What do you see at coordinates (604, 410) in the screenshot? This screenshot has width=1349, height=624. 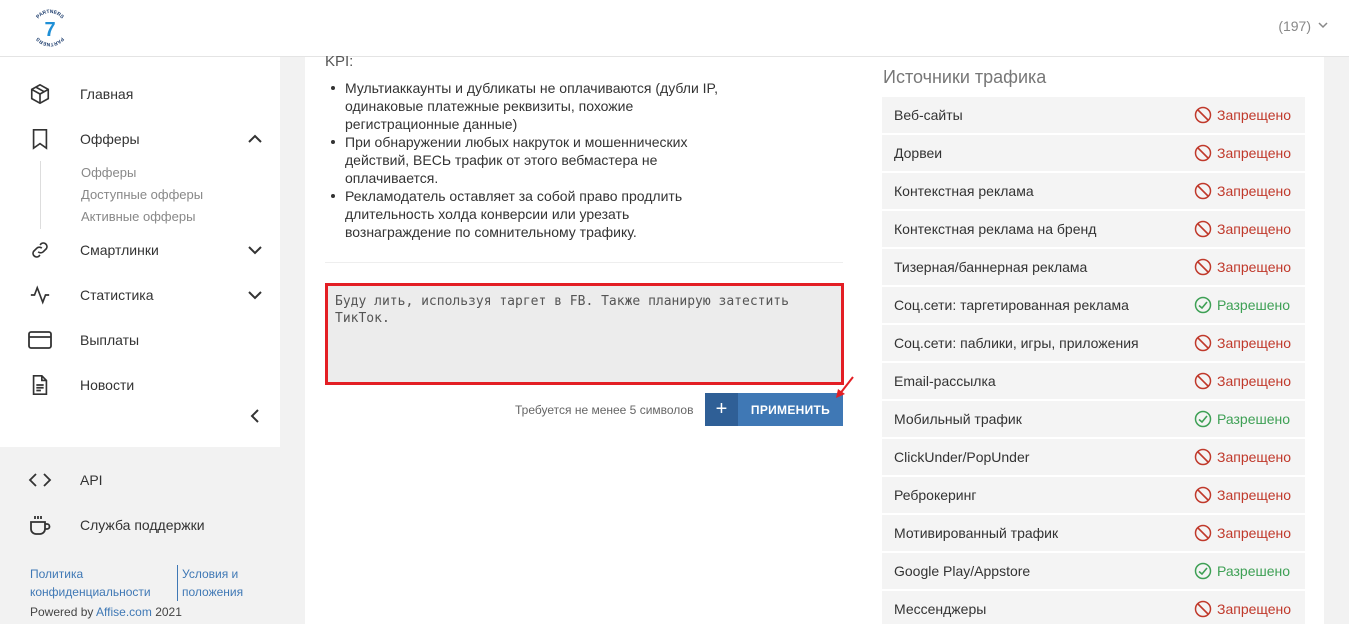 I see `min-length-hint: Требуется не менее 5 символов` at bounding box center [604, 410].